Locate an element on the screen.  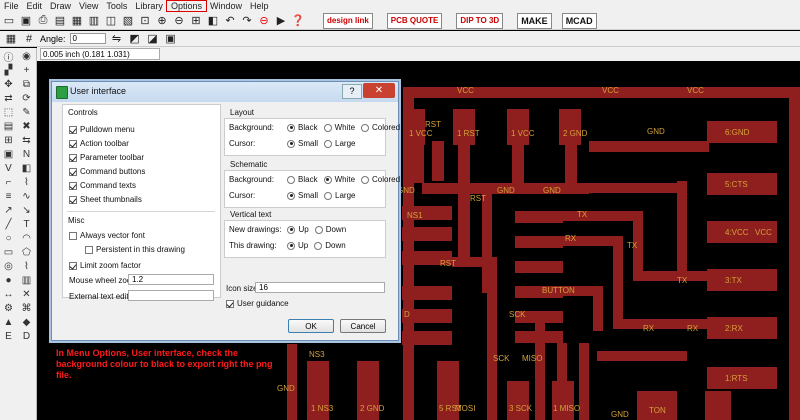
board-icon: ▦ is located at coordinates (77, 21).